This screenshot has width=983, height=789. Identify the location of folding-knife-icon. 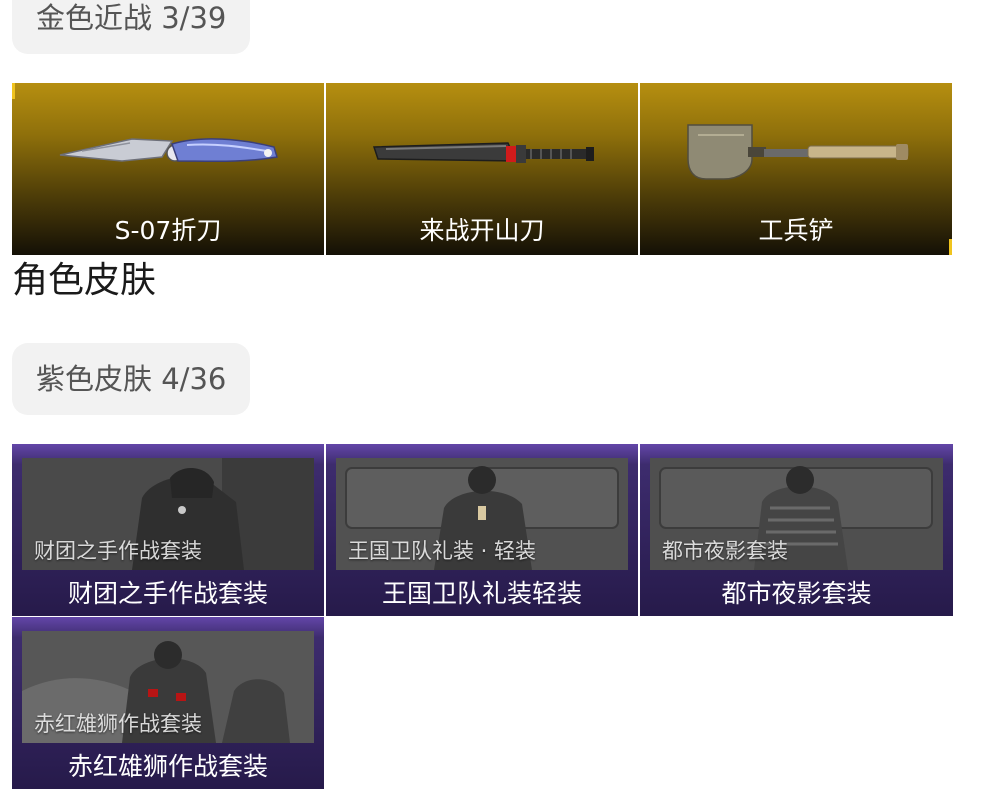
(168, 150).